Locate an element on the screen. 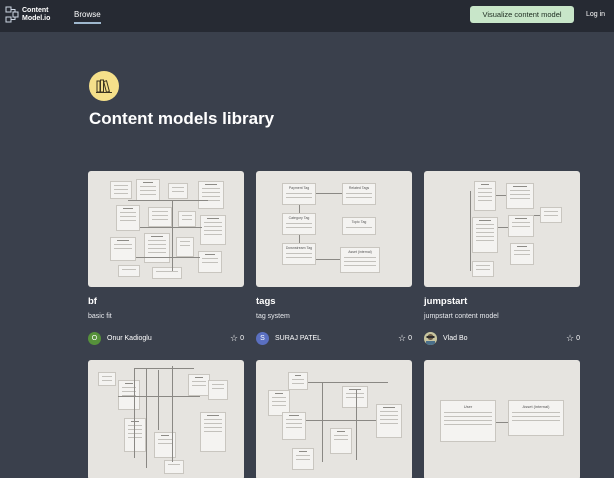  model-title: jumpstart is located at coordinates (445, 301).